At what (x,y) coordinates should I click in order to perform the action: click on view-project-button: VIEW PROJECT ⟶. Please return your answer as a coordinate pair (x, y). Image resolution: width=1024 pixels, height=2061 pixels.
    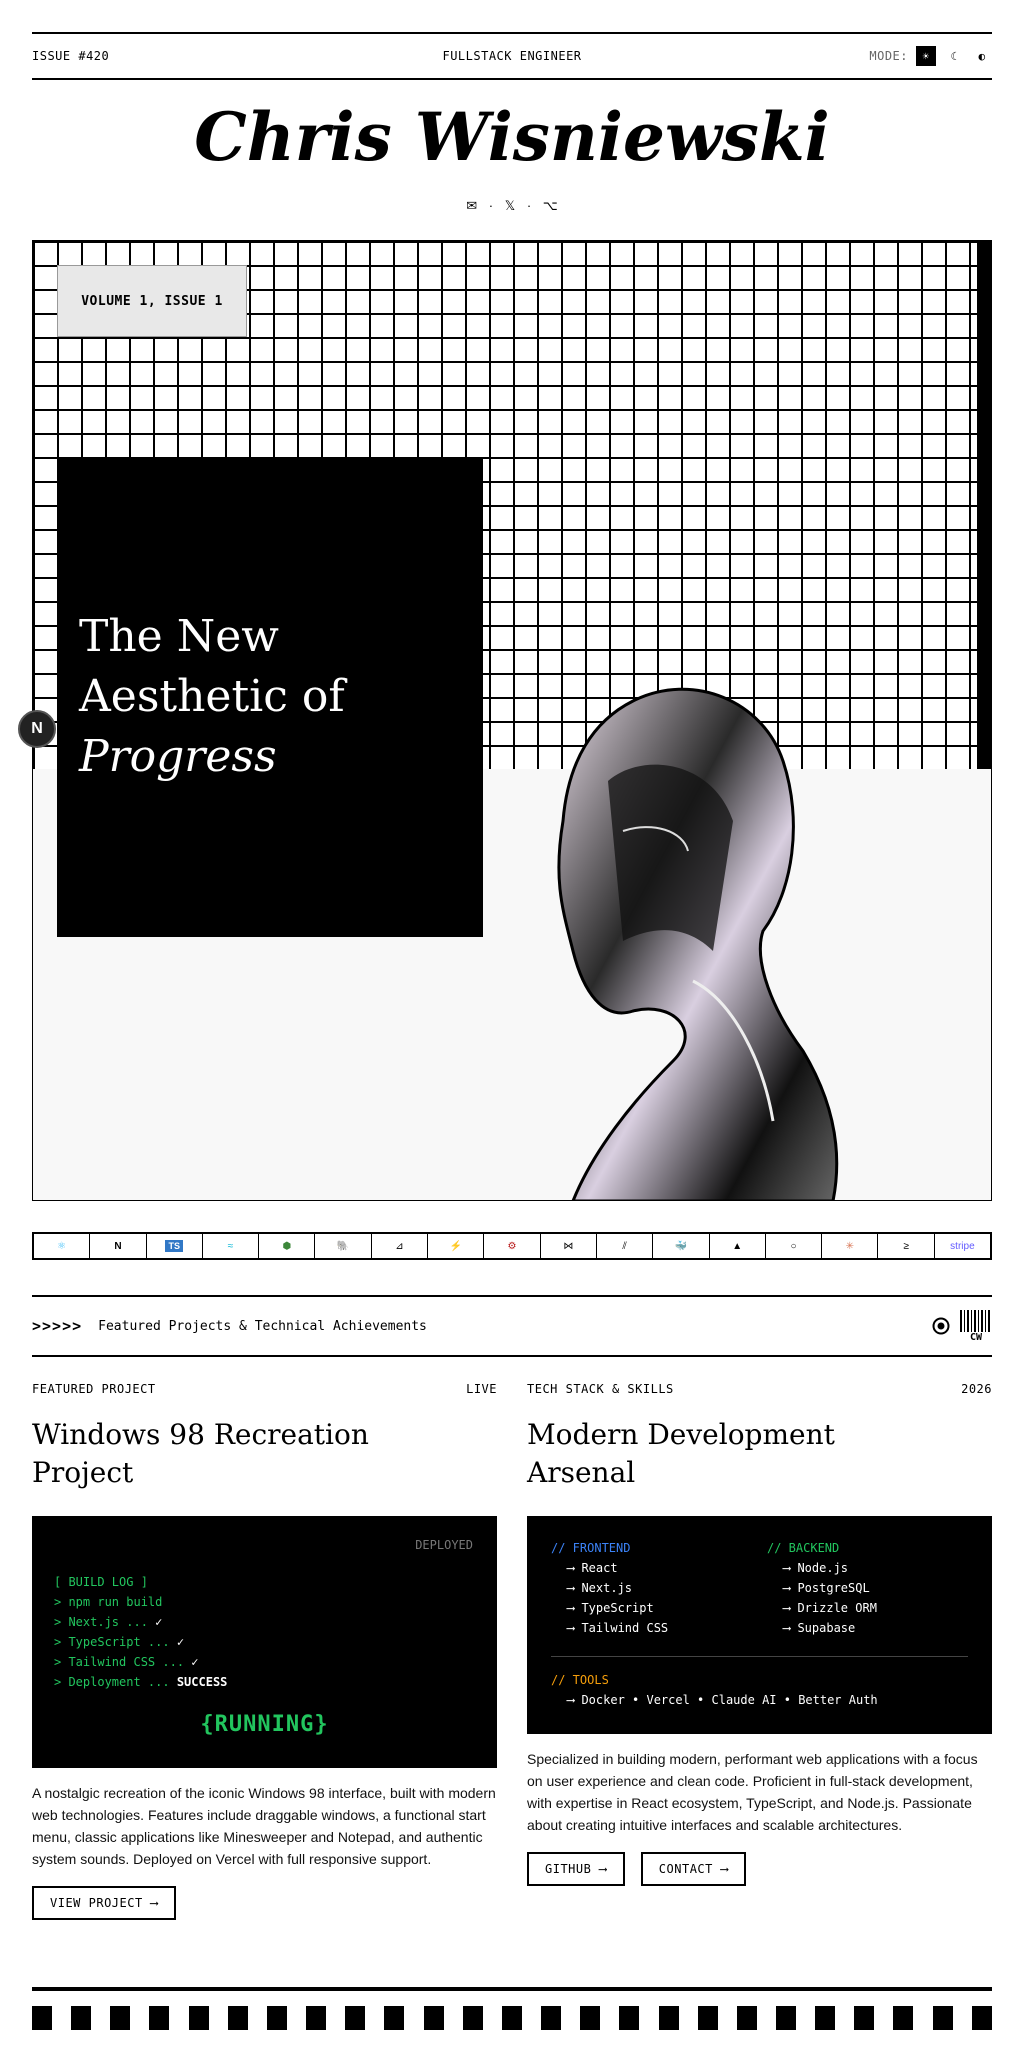
    Looking at the image, I should click on (104, 1903).